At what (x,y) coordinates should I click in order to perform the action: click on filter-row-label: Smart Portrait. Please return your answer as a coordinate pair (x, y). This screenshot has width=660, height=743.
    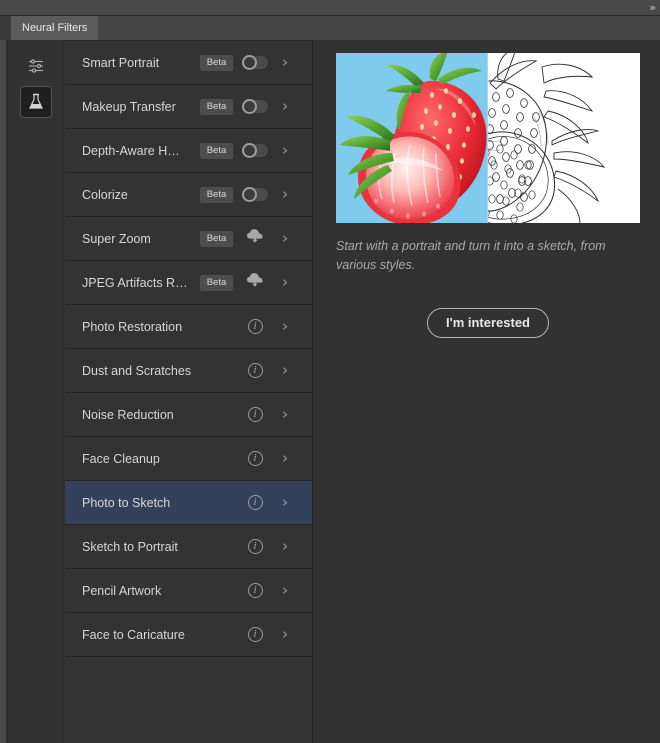
    Looking at the image, I should click on (121, 62).